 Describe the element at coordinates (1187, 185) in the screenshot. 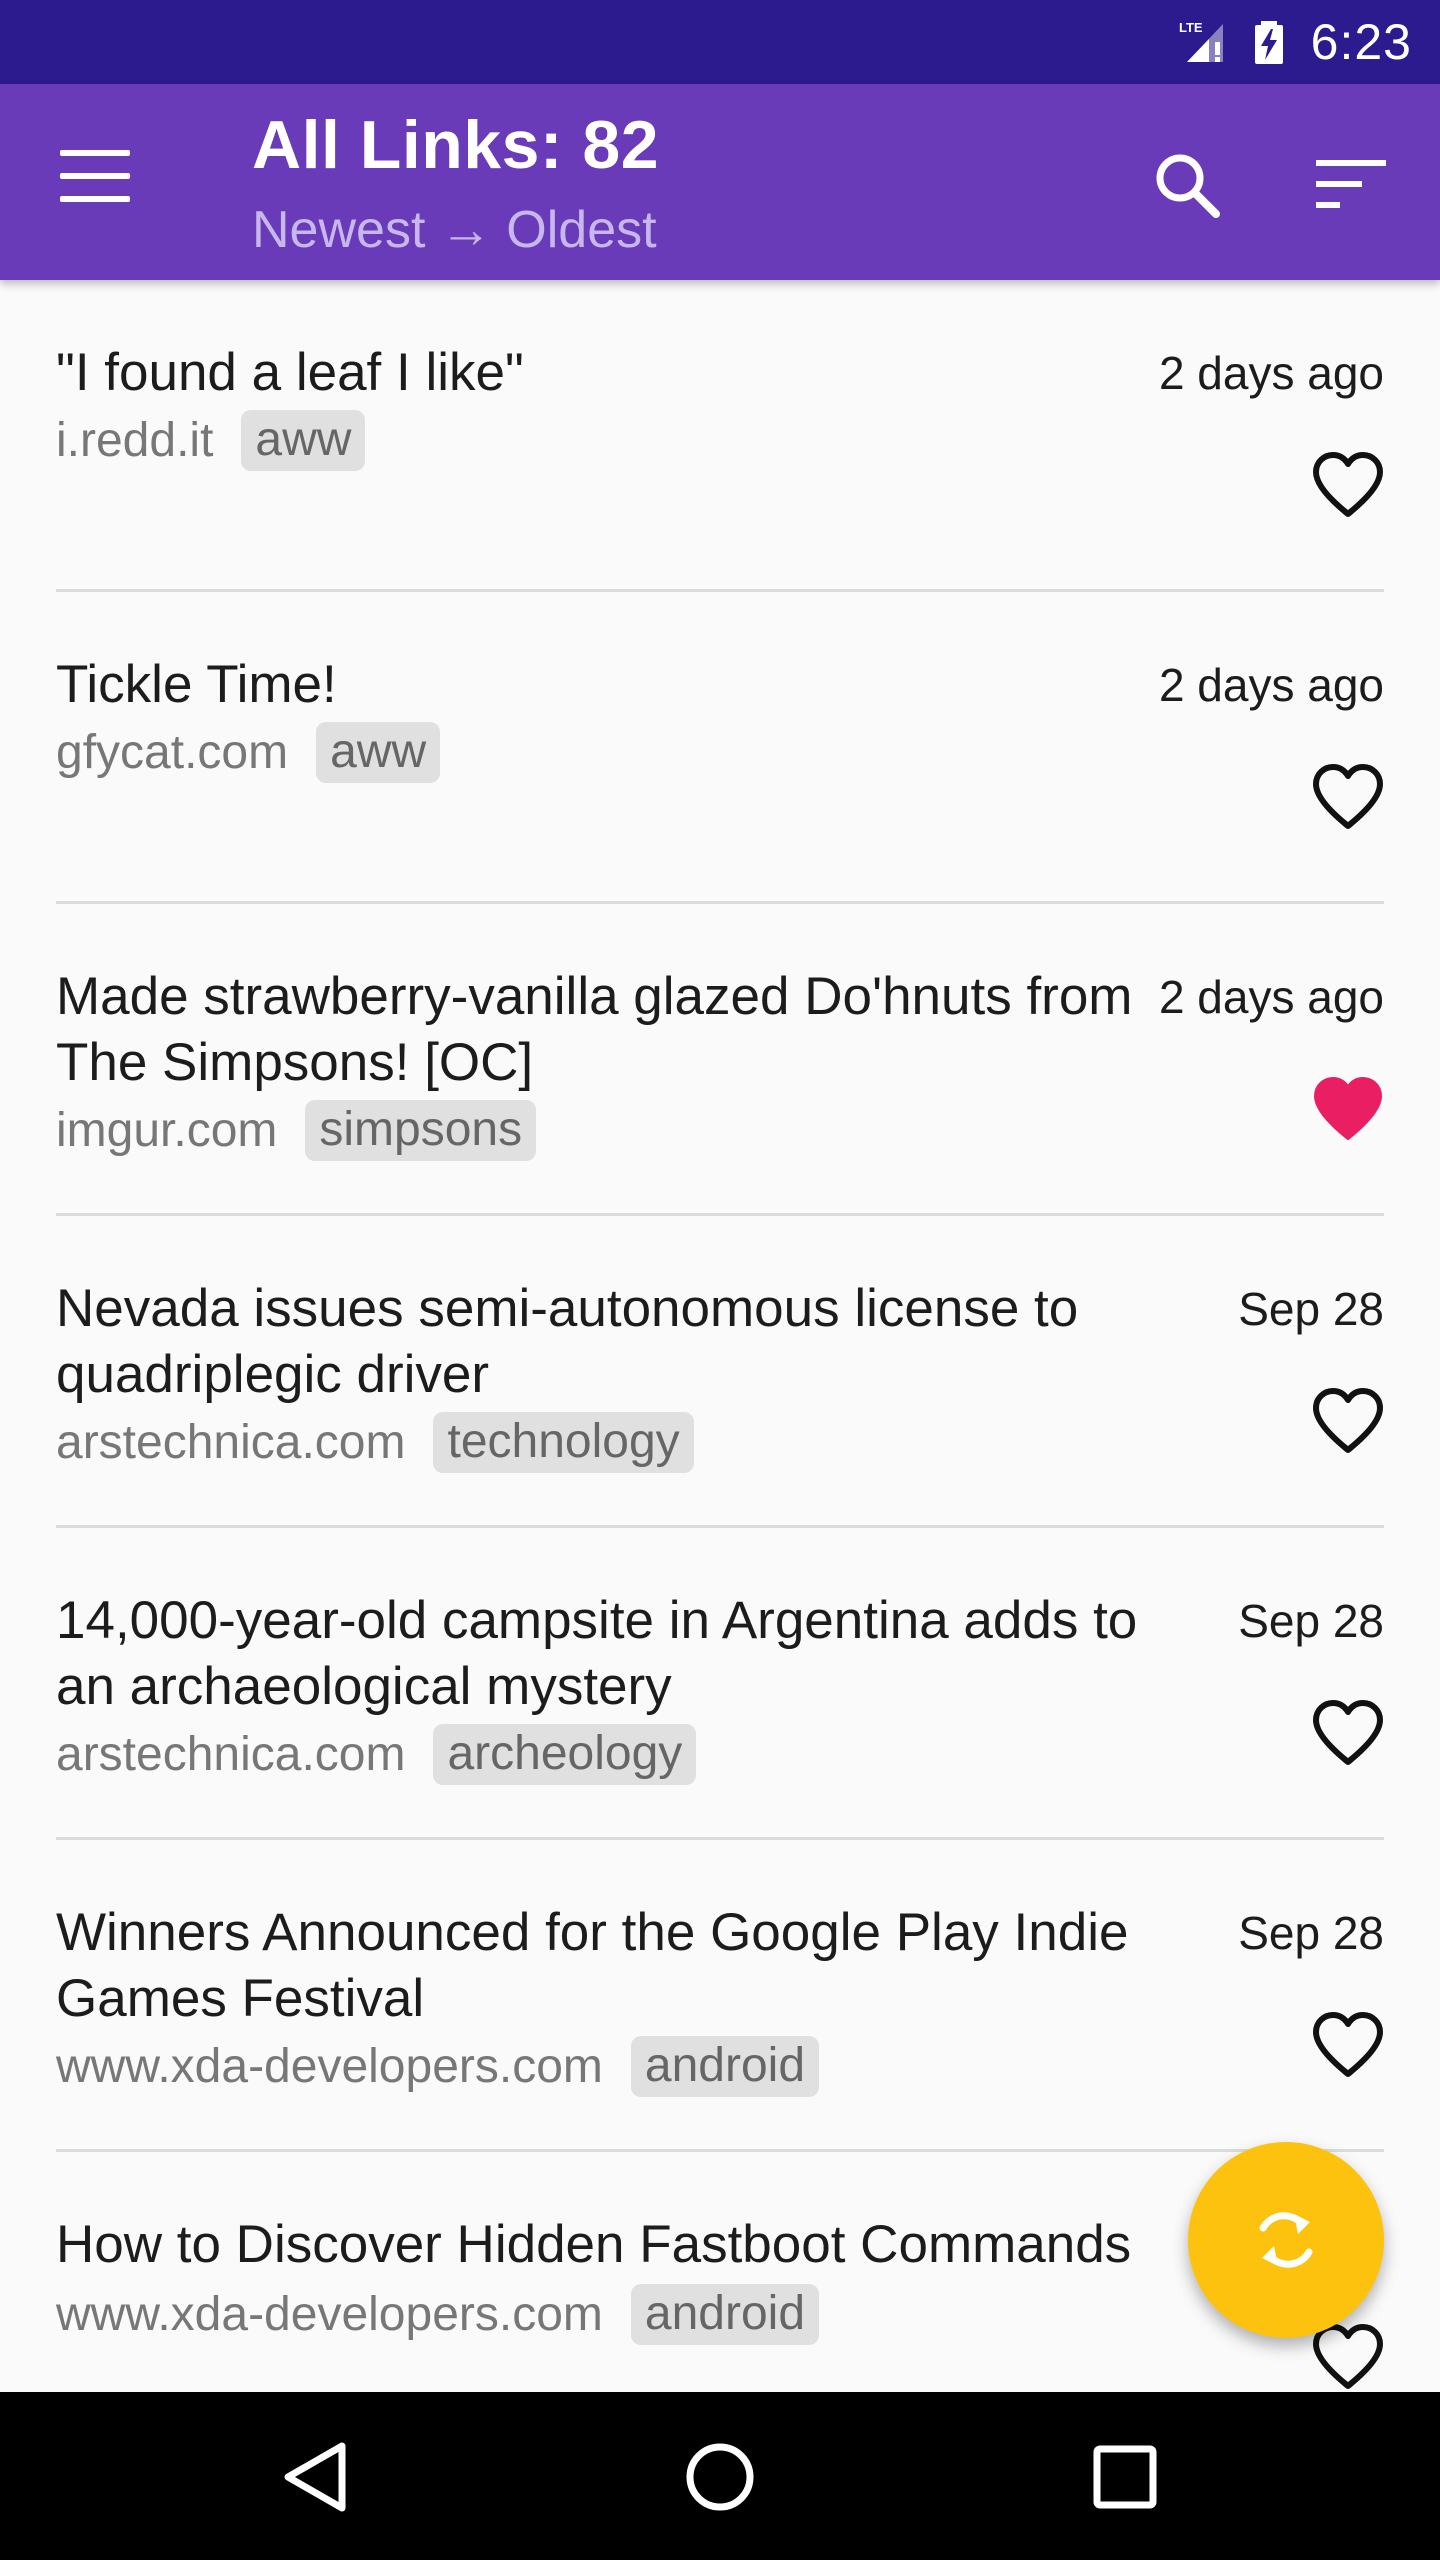

I see `search-icon` at that location.